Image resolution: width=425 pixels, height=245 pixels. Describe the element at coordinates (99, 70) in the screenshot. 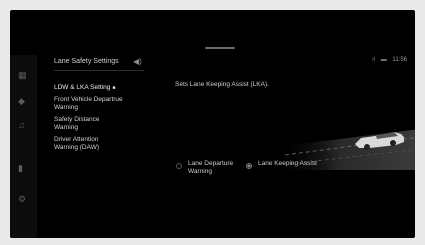

I see `header-divider` at that location.